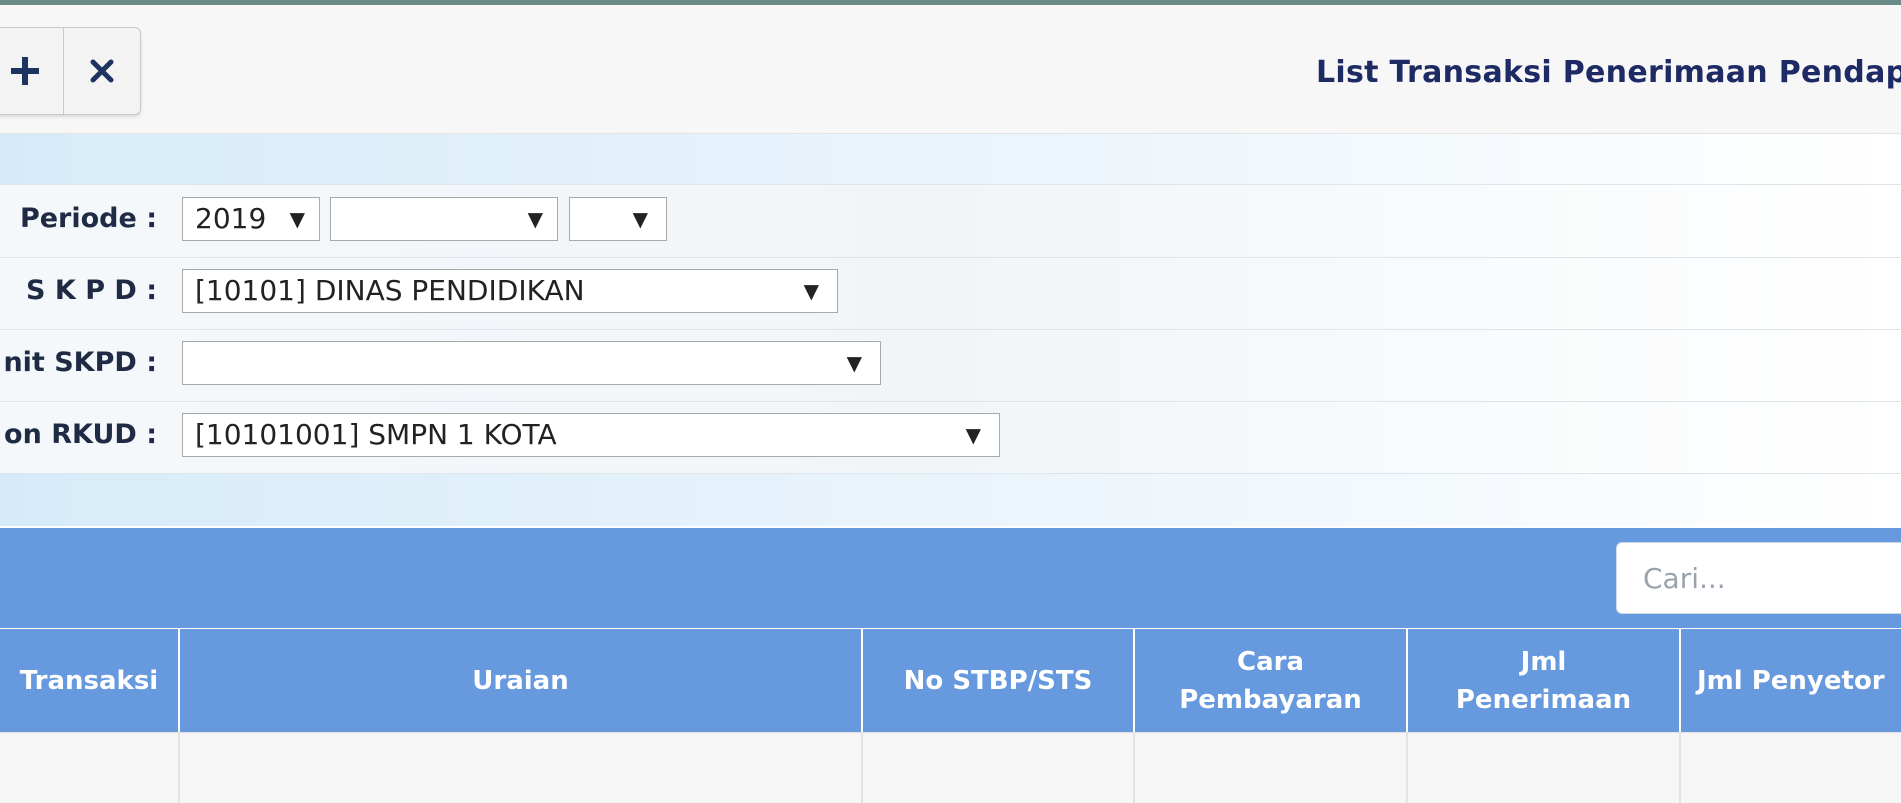  What do you see at coordinates (591, 435) in the screenshot?
I see `rkud-select: [10101001] SMPN 1 KOTA ▼` at bounding box center [591, 435].